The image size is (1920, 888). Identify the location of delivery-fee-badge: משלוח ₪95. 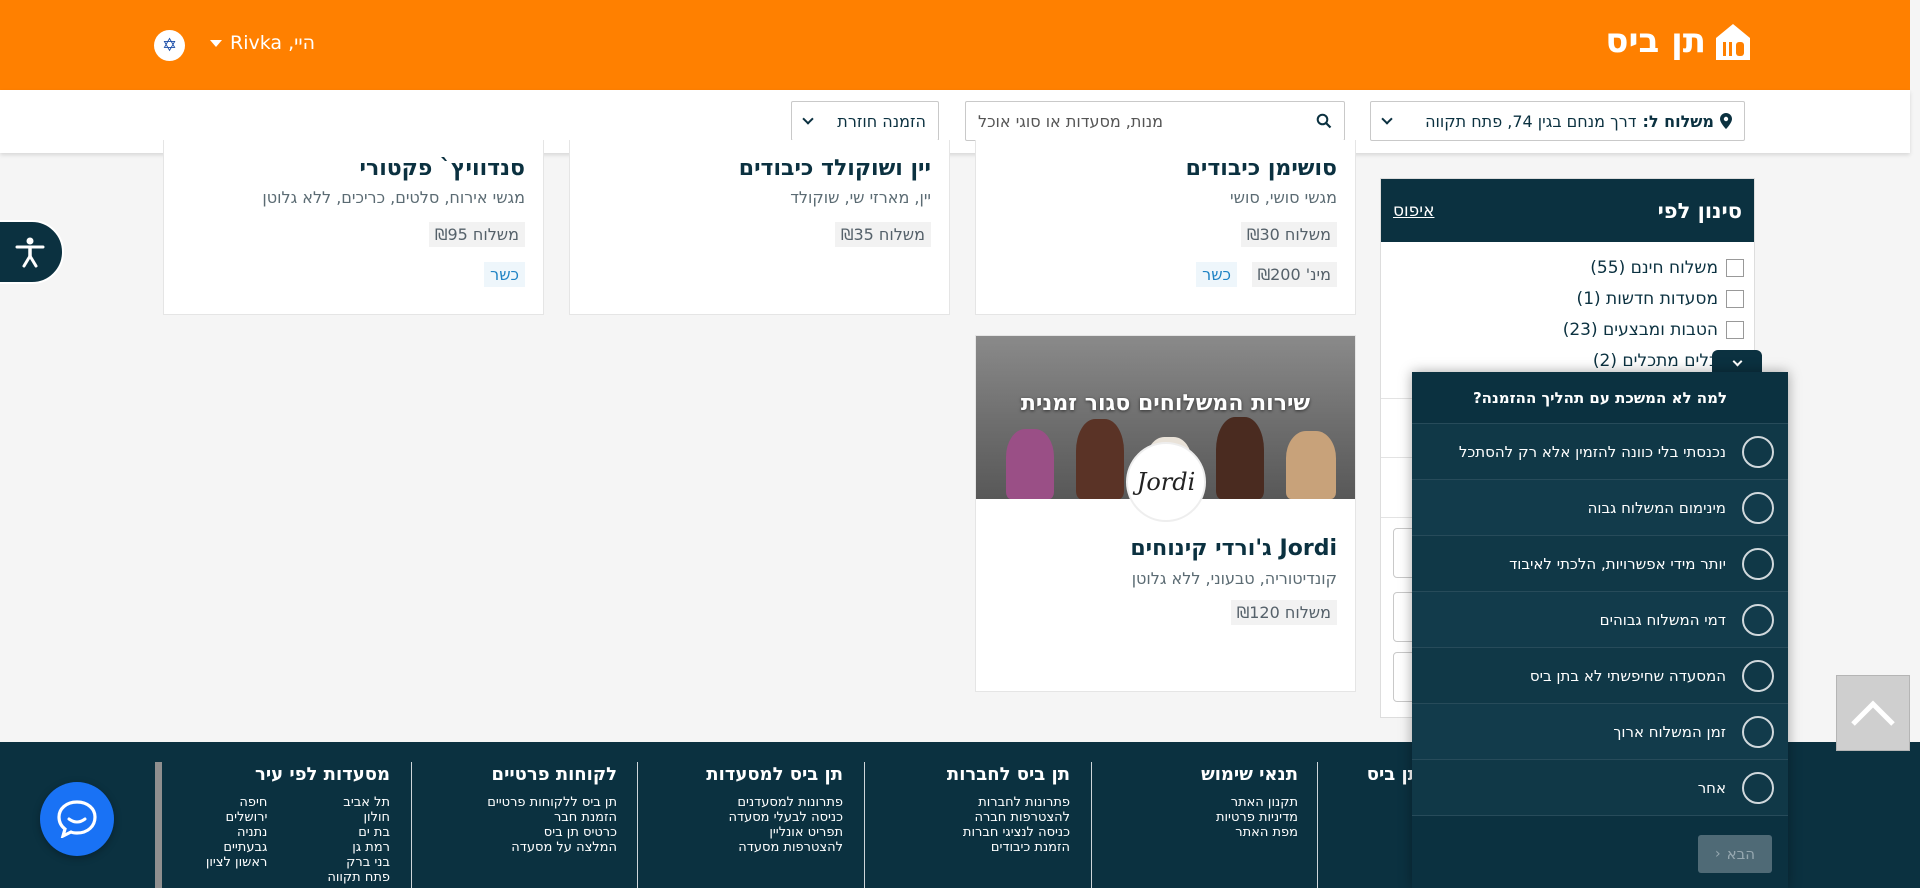
(476, 234).